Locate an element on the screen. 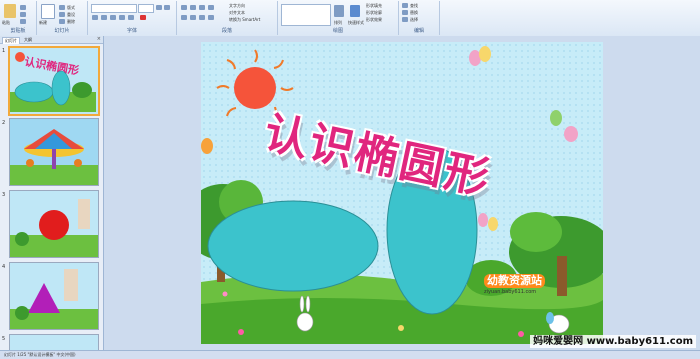  layout-icon is located at coordinates (62, 7).